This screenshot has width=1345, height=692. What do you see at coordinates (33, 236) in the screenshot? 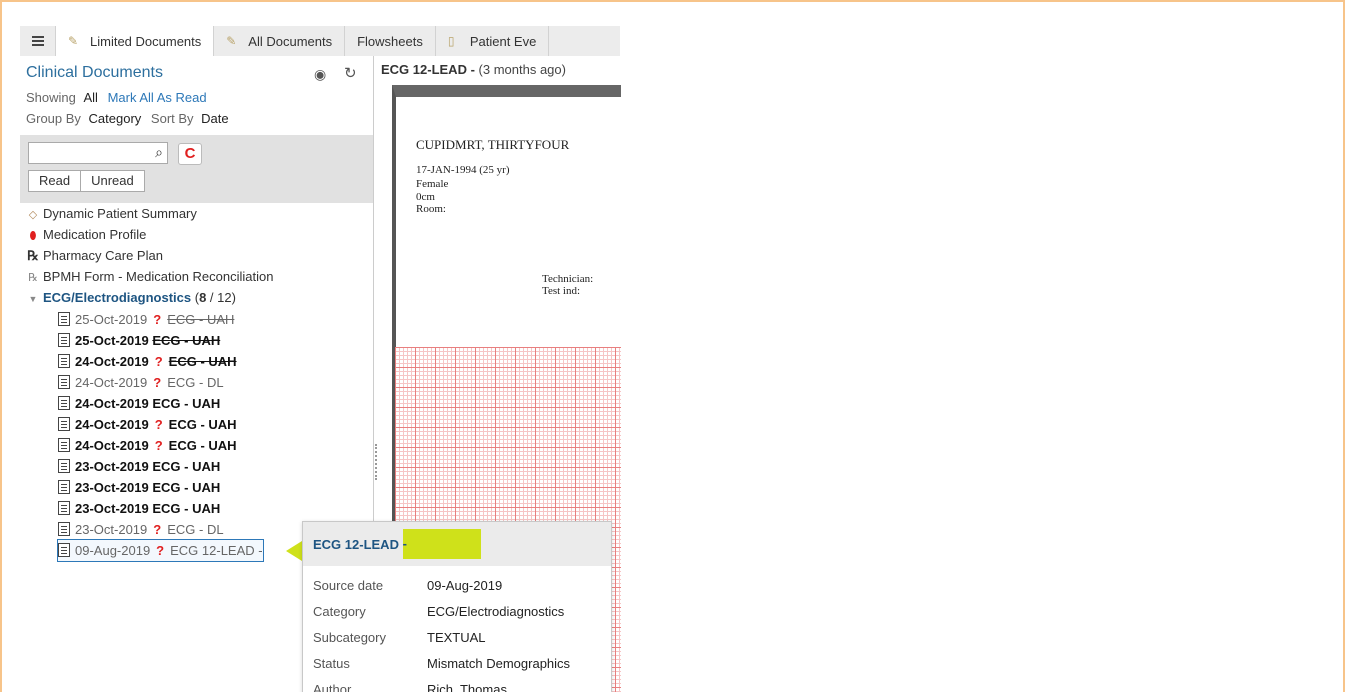
I see `pill-icon: ⬮` at bounding box center [33, 236].